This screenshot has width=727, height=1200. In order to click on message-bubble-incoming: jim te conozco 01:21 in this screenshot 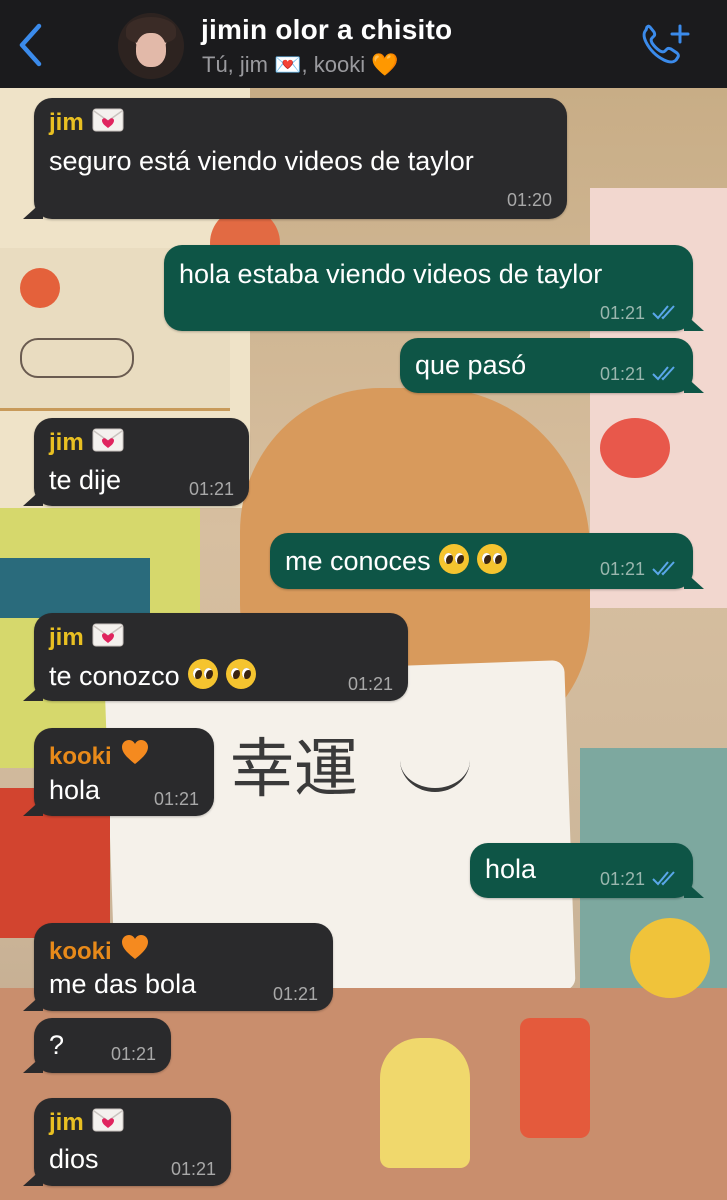, I will do `click(215, 657)`.